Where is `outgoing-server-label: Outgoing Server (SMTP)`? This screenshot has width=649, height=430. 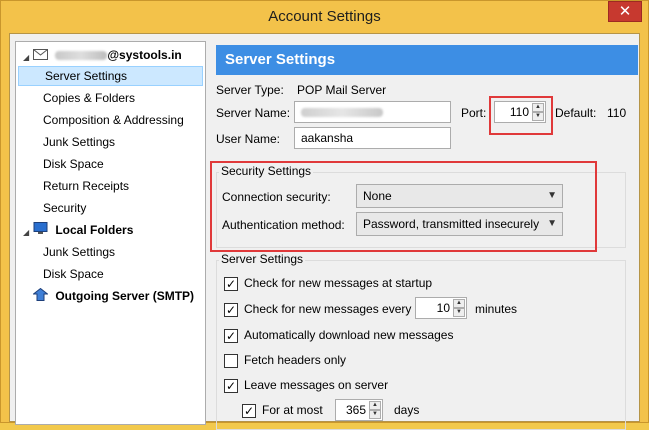 outgoing-server-label: Outgoing Server (SMTP) is located at coordinates (125, 296).